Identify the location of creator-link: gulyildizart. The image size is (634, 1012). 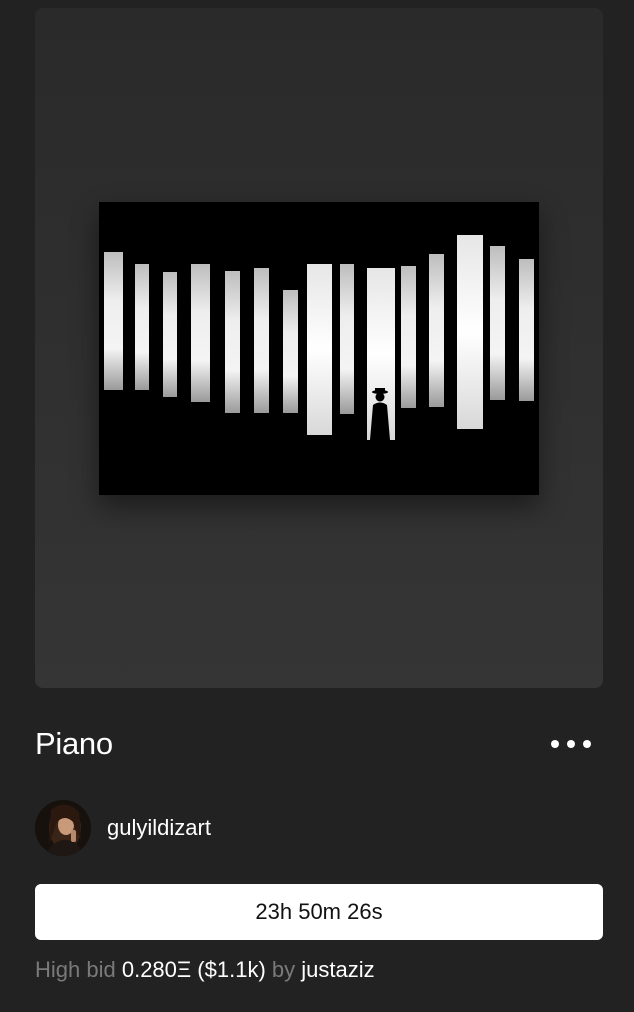
(123, 828).